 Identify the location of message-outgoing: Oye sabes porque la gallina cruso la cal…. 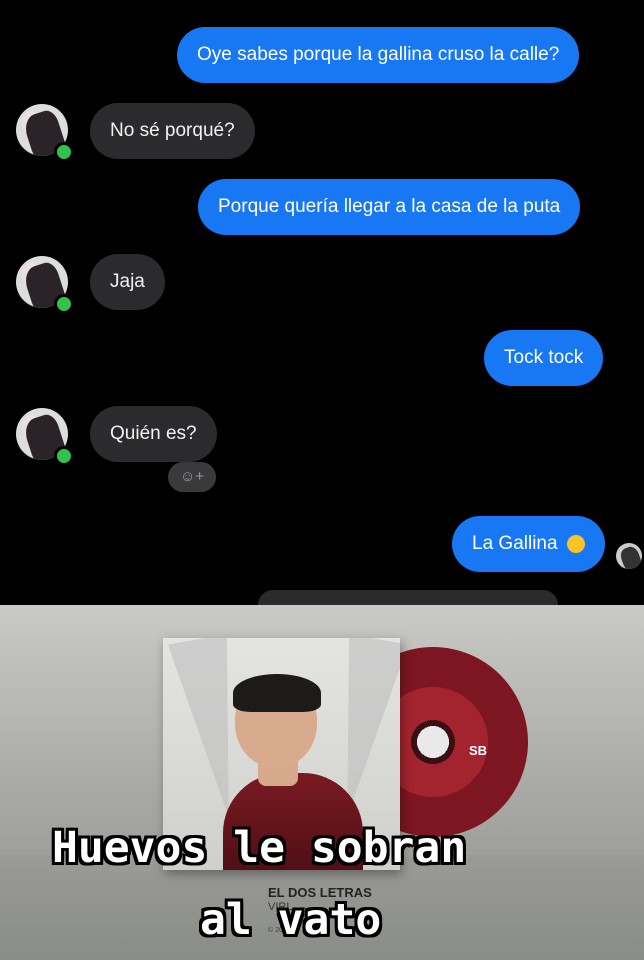
(378, 55).